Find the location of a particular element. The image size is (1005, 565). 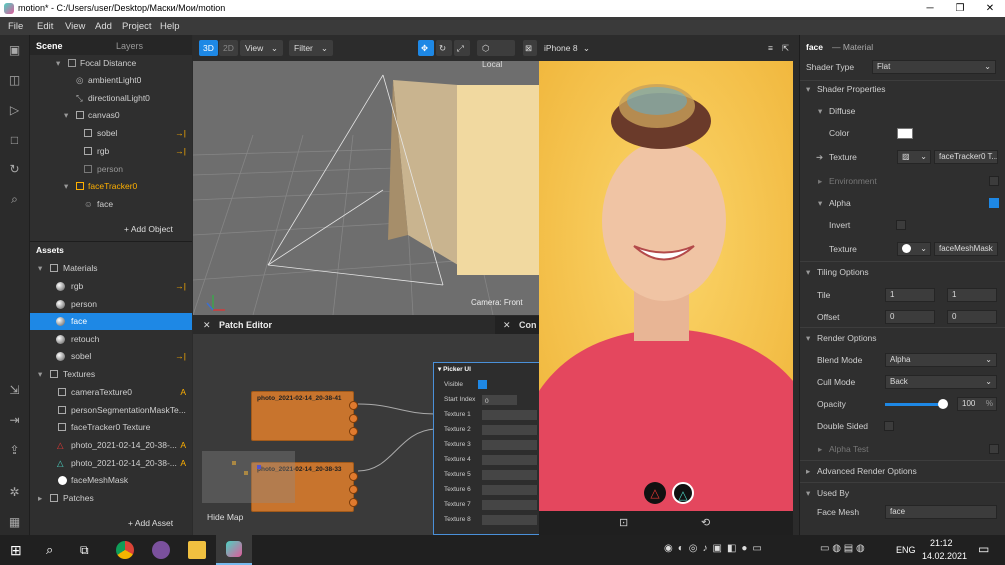

effect-picker-teal-icon: △ is located at coordinates (683, 493).